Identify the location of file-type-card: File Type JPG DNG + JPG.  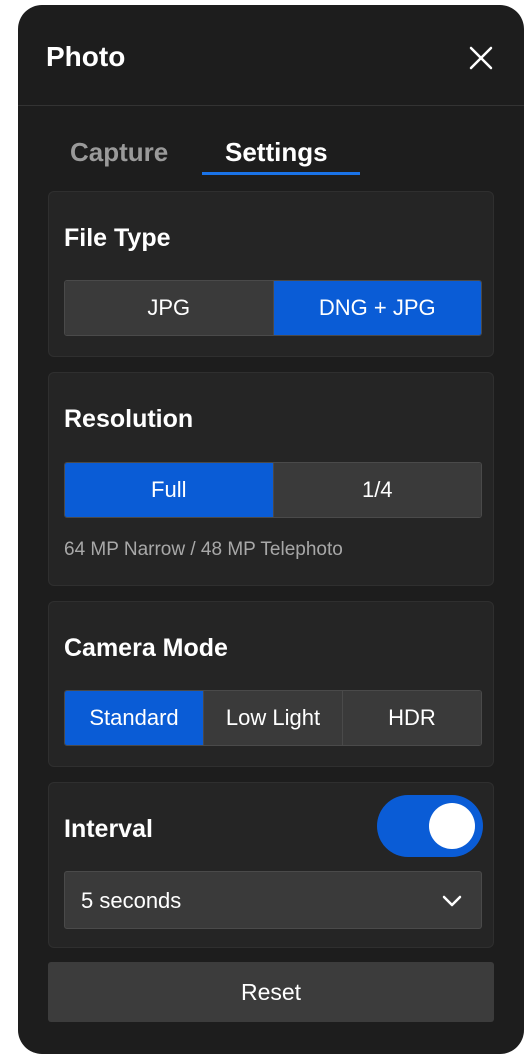
(271, 274).